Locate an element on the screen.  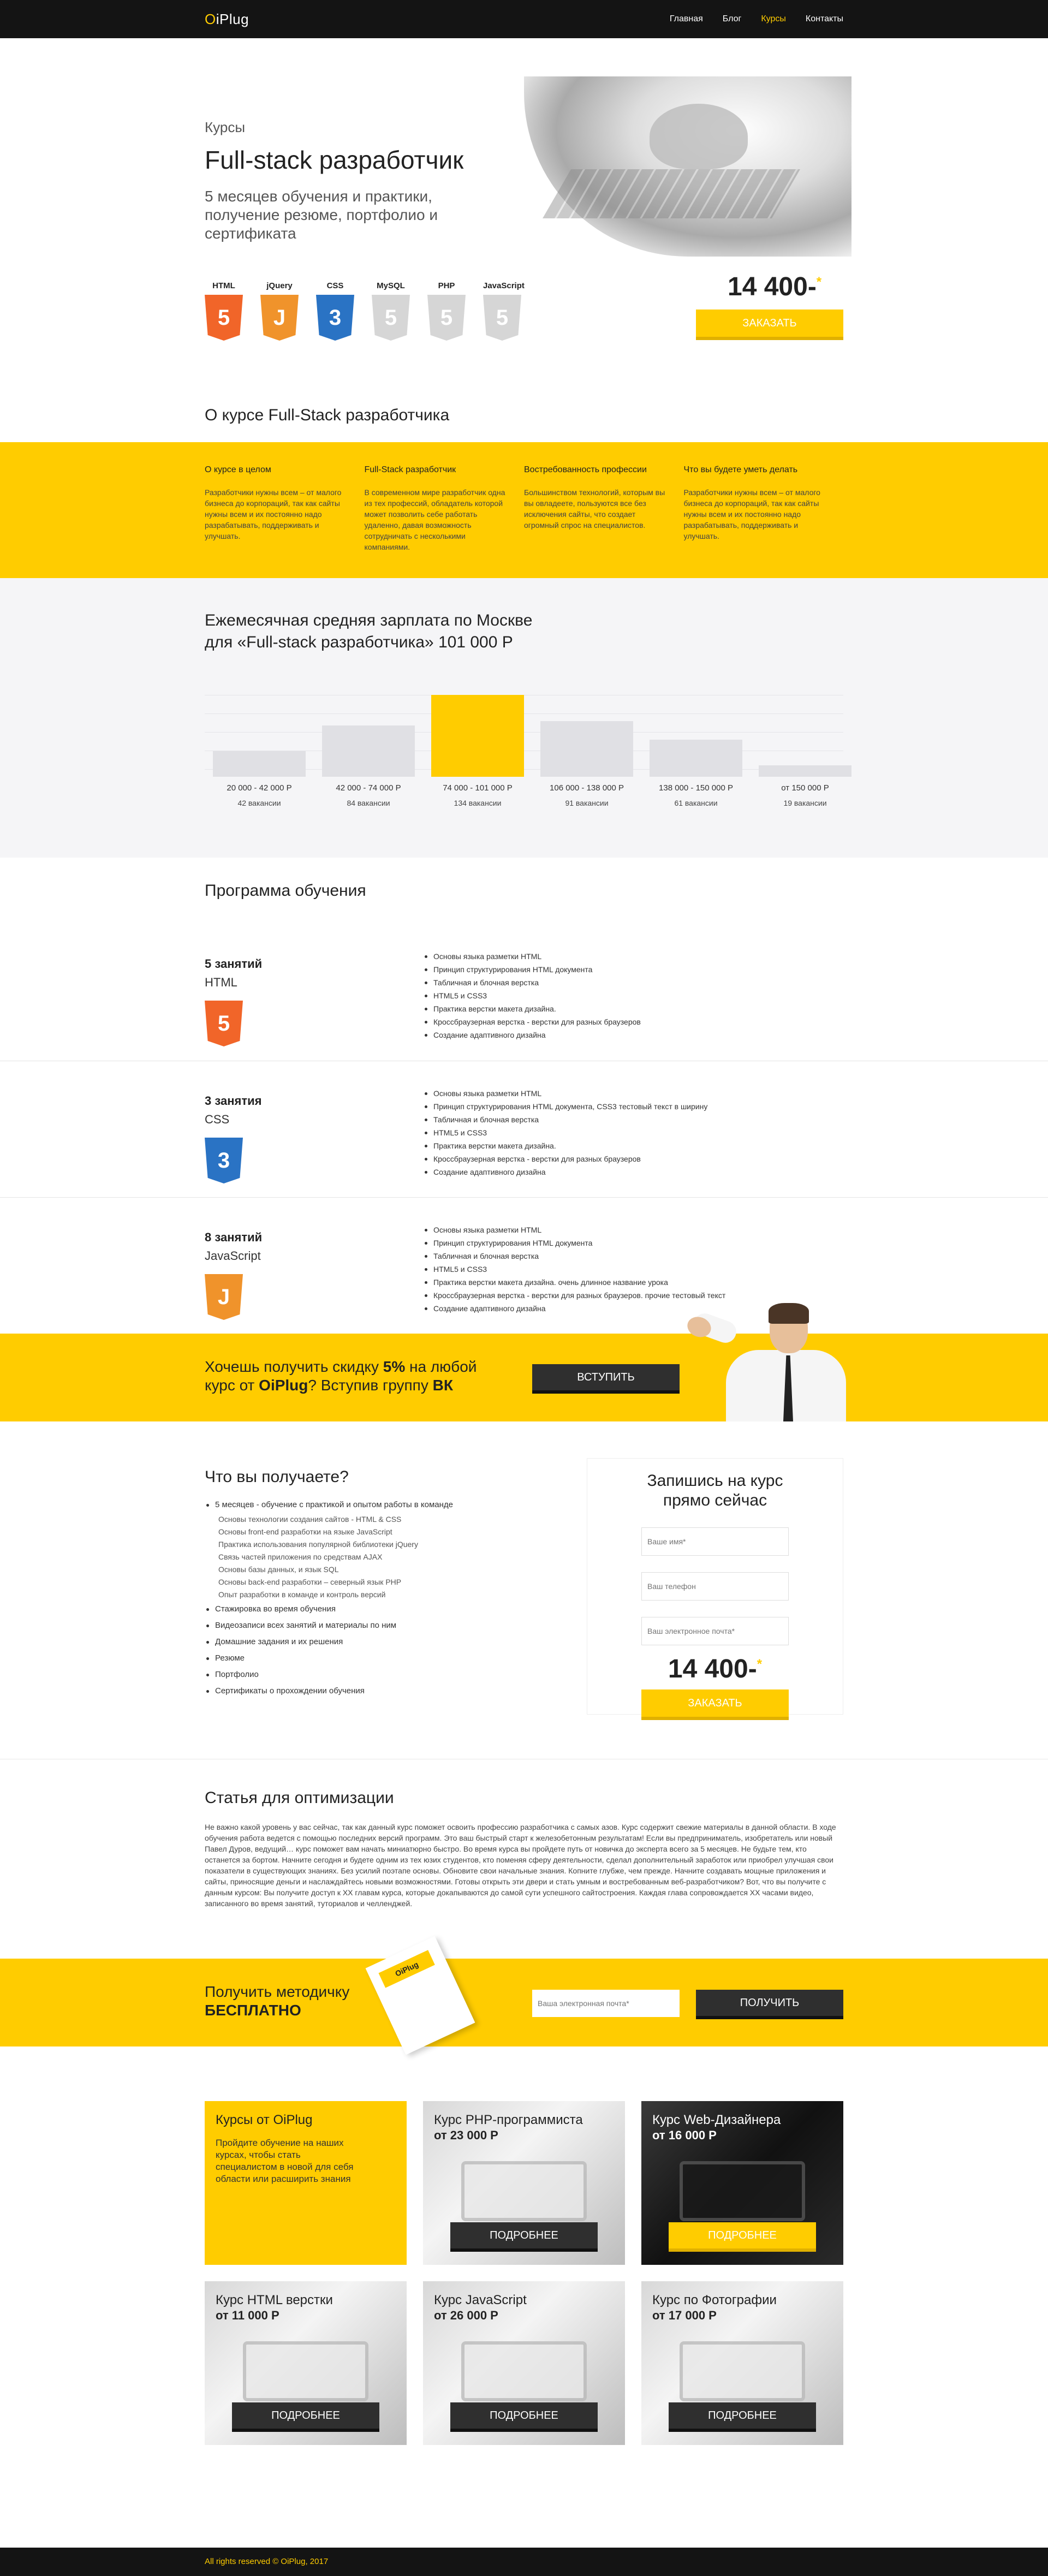
name-input is located at coordinates (715, 1541).